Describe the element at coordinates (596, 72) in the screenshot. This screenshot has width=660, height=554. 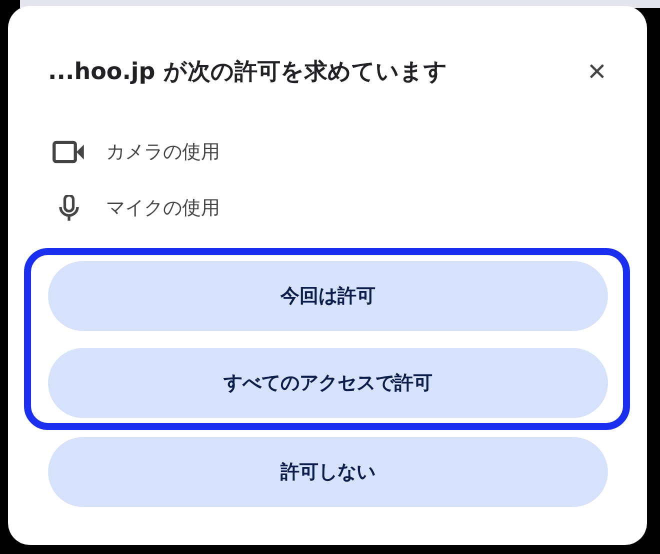
I see `close-button: ✕` at that location.